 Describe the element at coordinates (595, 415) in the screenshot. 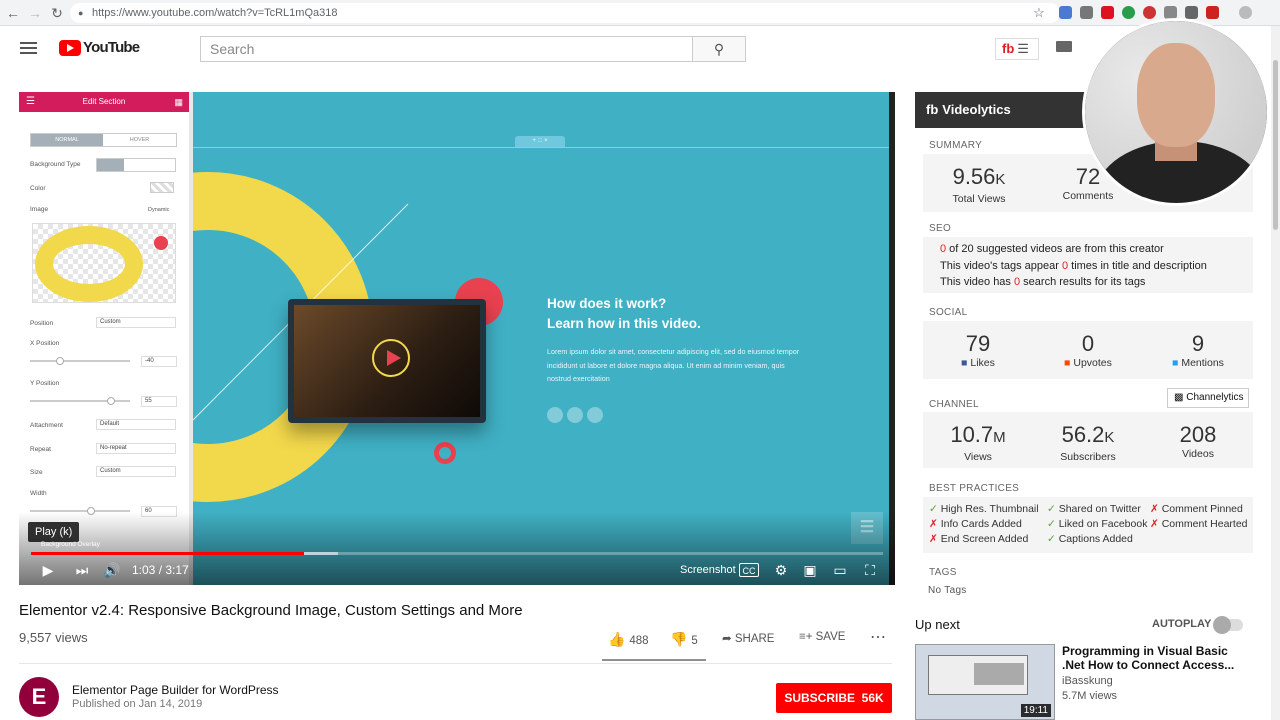

I see `dribbble-icon` at that location.